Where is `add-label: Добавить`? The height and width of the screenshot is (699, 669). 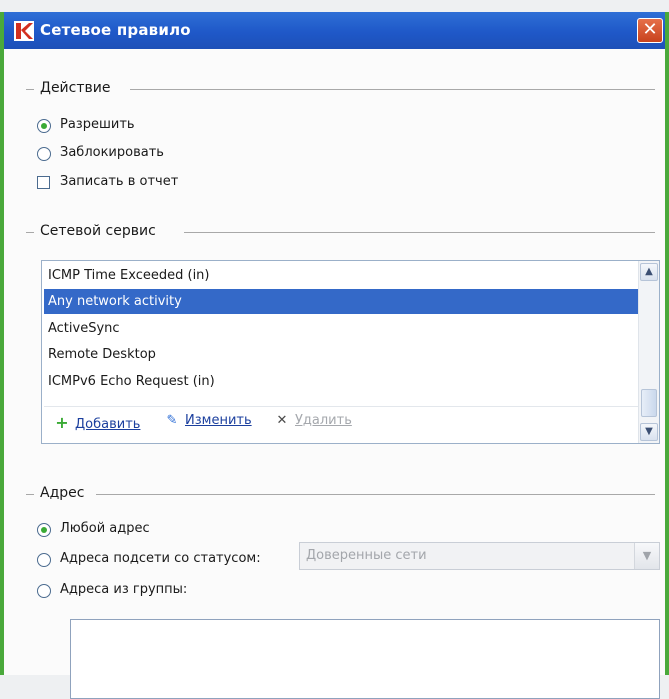 add-label: Добавить is located at coordinates (108, 424).